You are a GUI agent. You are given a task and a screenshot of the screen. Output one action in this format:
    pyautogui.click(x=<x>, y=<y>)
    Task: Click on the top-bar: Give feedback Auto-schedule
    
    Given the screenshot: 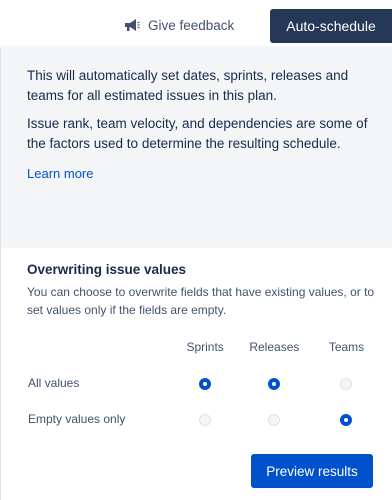 What is the action you would take?
    pyautogui.click(x=196, y=25)
    